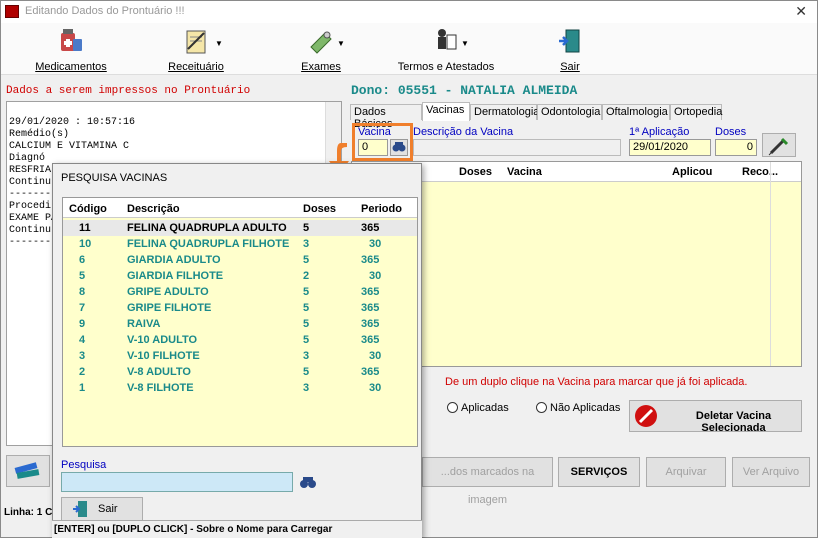 The image size is (818, 538). Describe the element at coordinates (177, 482) in the screenshot. I see `search-input` at that location.